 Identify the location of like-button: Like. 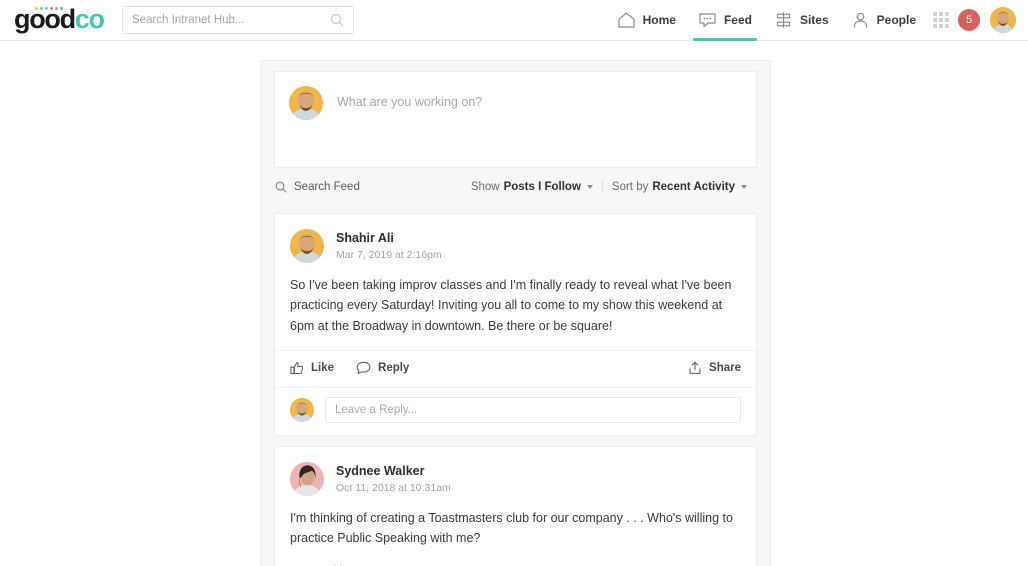
(312, 368).